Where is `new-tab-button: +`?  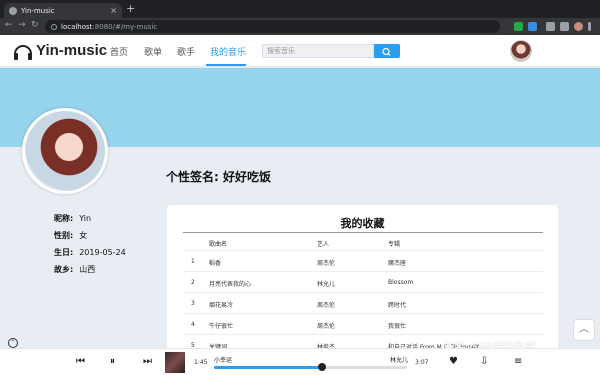 new-tab-button: + is located at coordinates (130, 8).